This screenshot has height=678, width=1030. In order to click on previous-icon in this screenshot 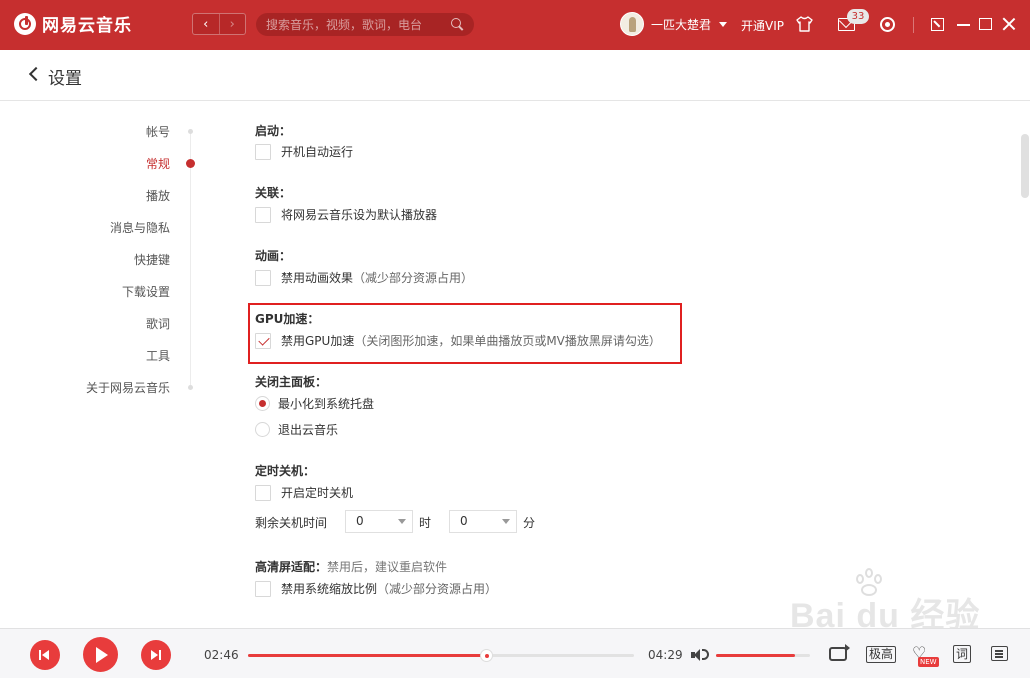, I will do `click(44, 655)`.